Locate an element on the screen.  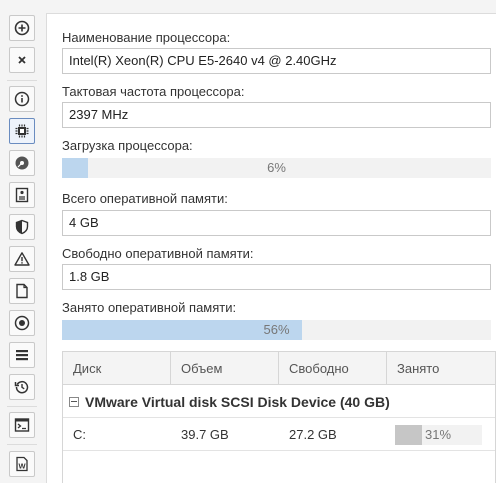
record-icon is located at coordinates (22, 323).